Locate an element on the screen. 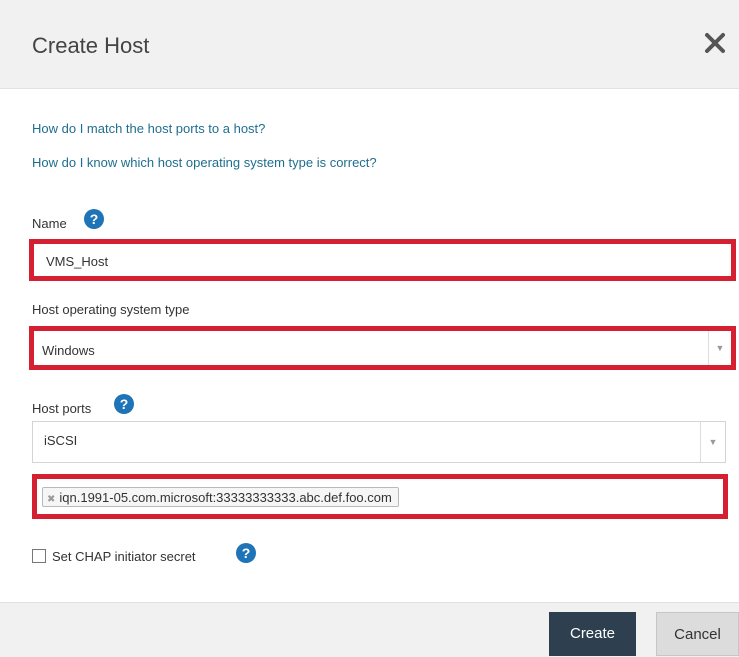 Image resolution: width=739 pixels, height=657 pixels. dialog-title: Create Host is located at coordinates (91, 45).